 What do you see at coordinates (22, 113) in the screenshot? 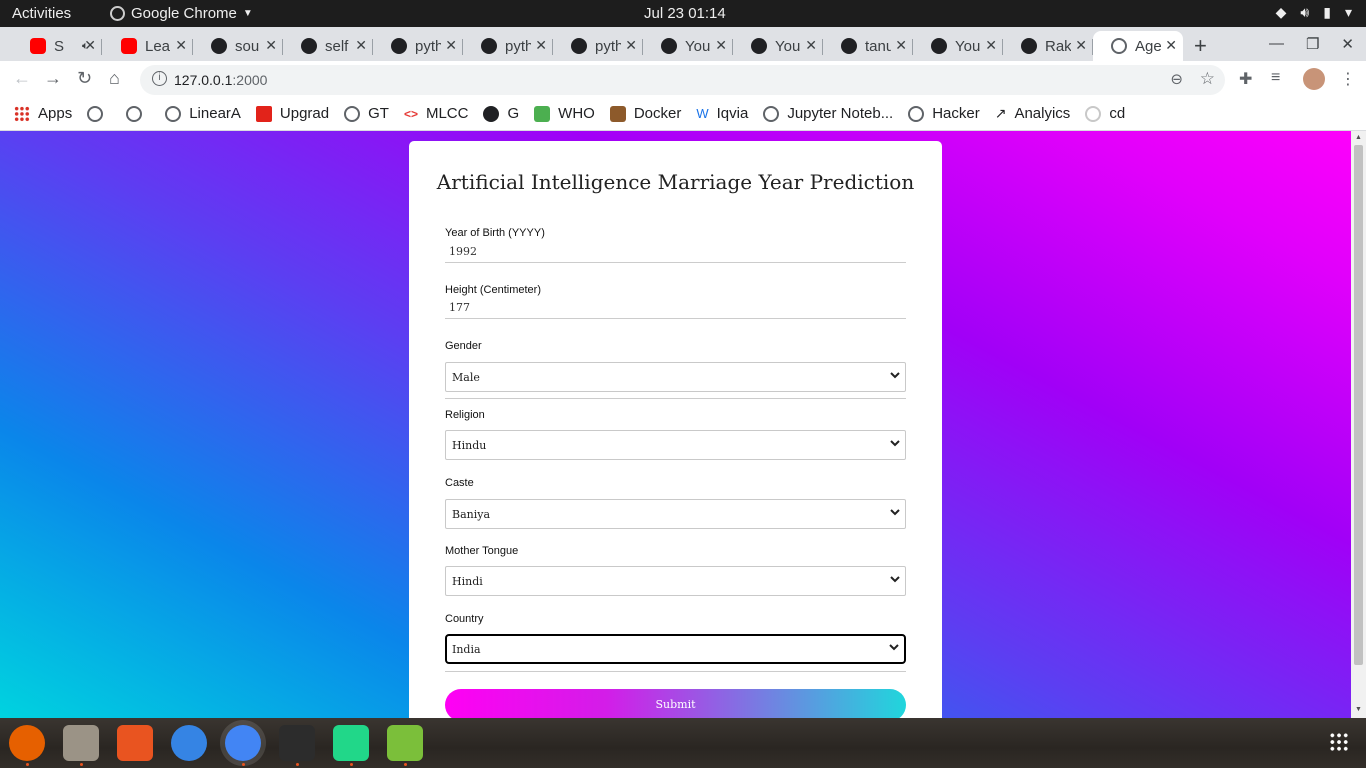
I see `apps-grid-icon` at bounding box center [22, 113].